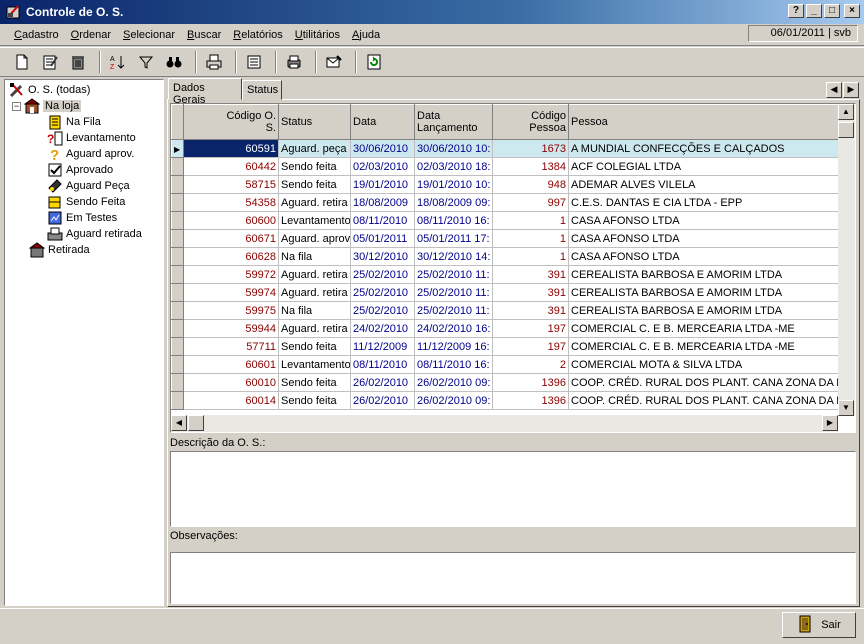  What do you see at coordinates (382, 238) in the screenshot?
I see `cell-data: 05/01/2011` at bounding box center [382, 238].